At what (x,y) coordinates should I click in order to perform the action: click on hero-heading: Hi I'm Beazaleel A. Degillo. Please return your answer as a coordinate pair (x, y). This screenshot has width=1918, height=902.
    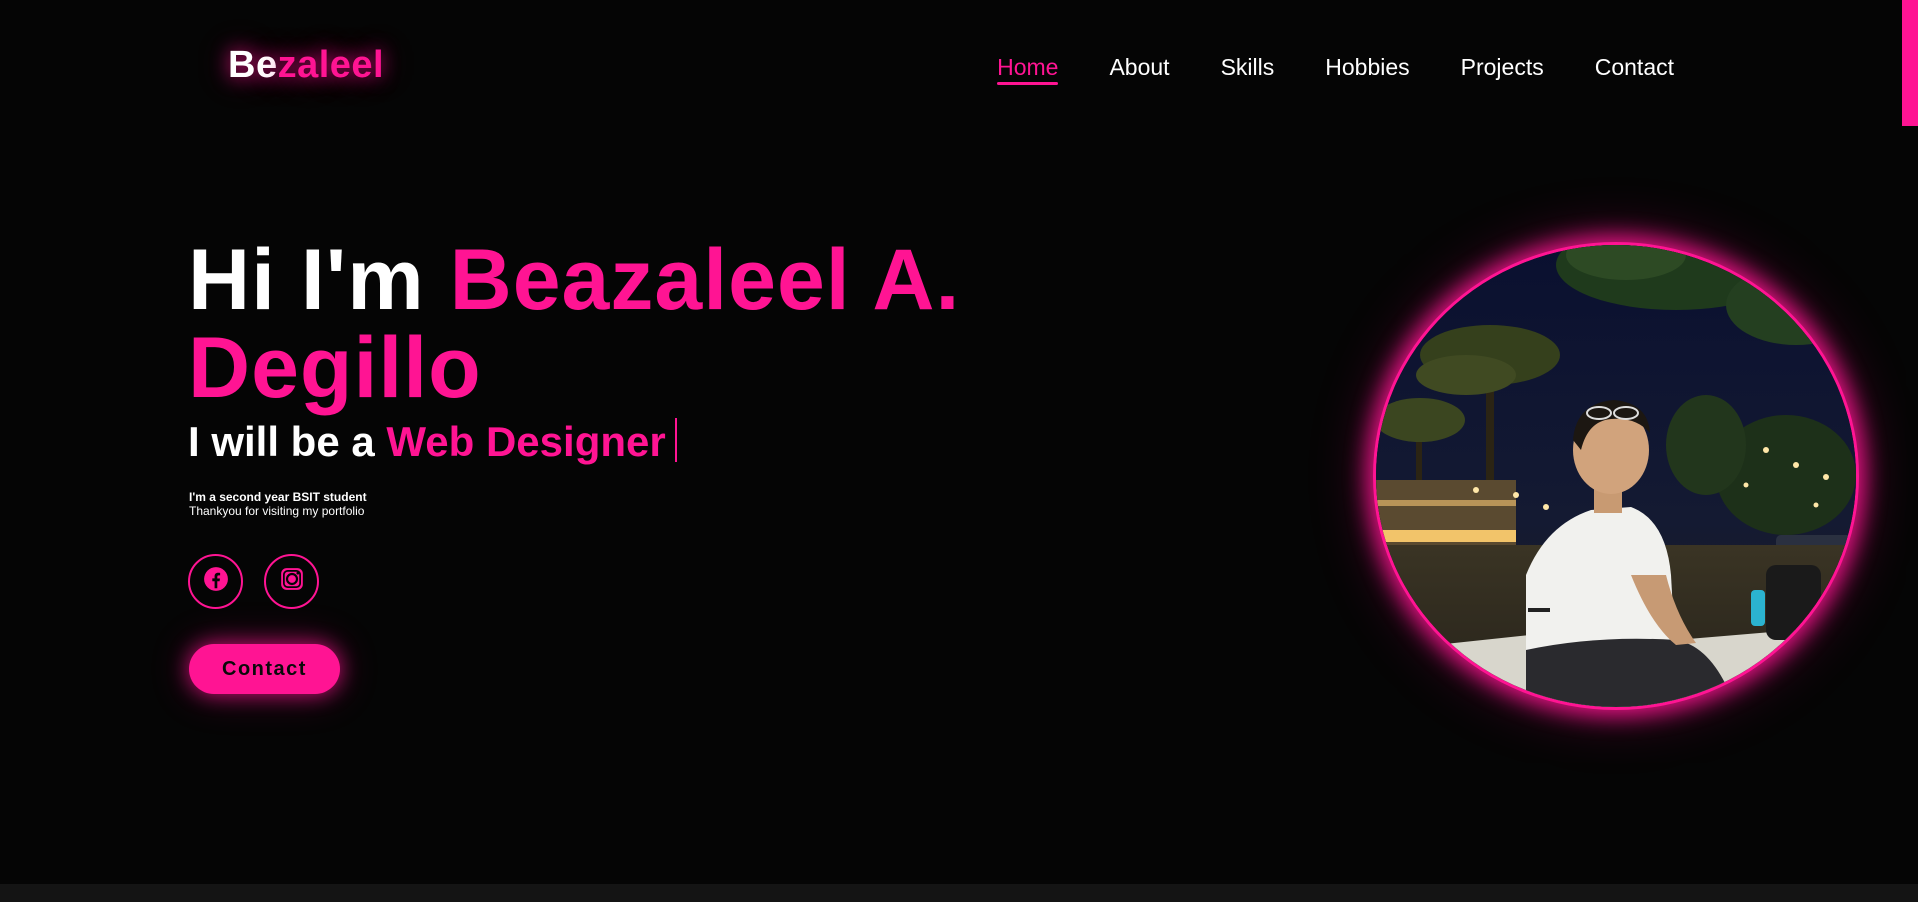
    Looking at the image, I should click on (638, 324).